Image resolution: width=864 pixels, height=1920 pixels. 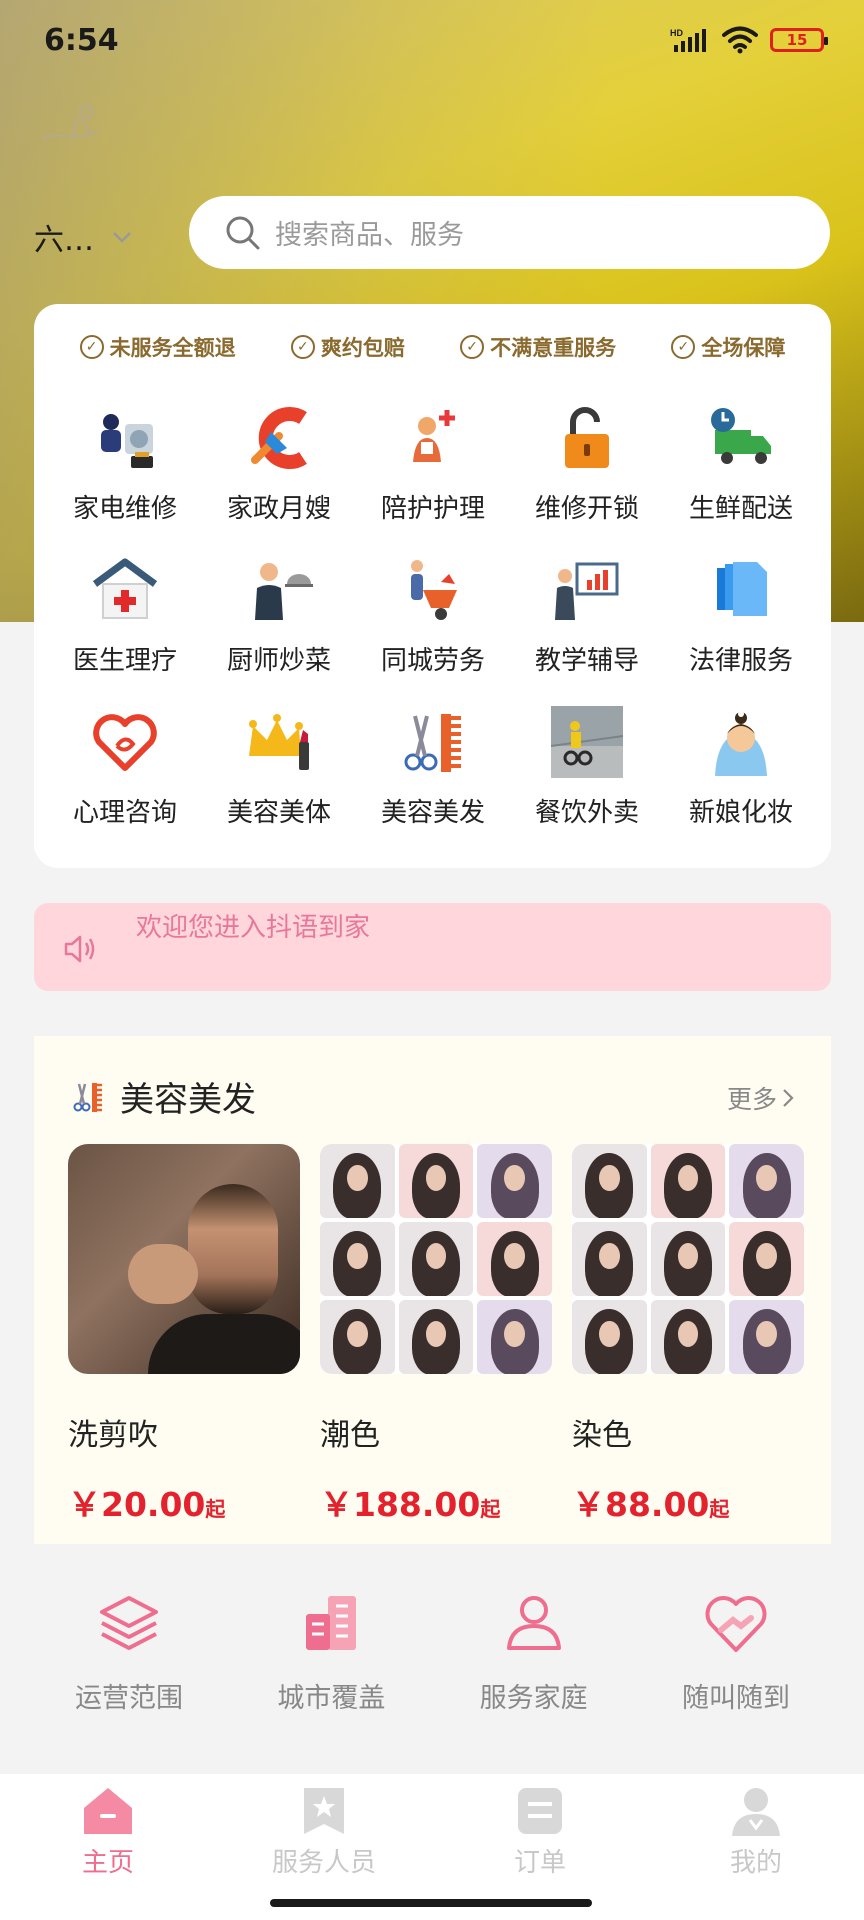 I want to click on housekeeping-icon, so click(x=279, y=438).